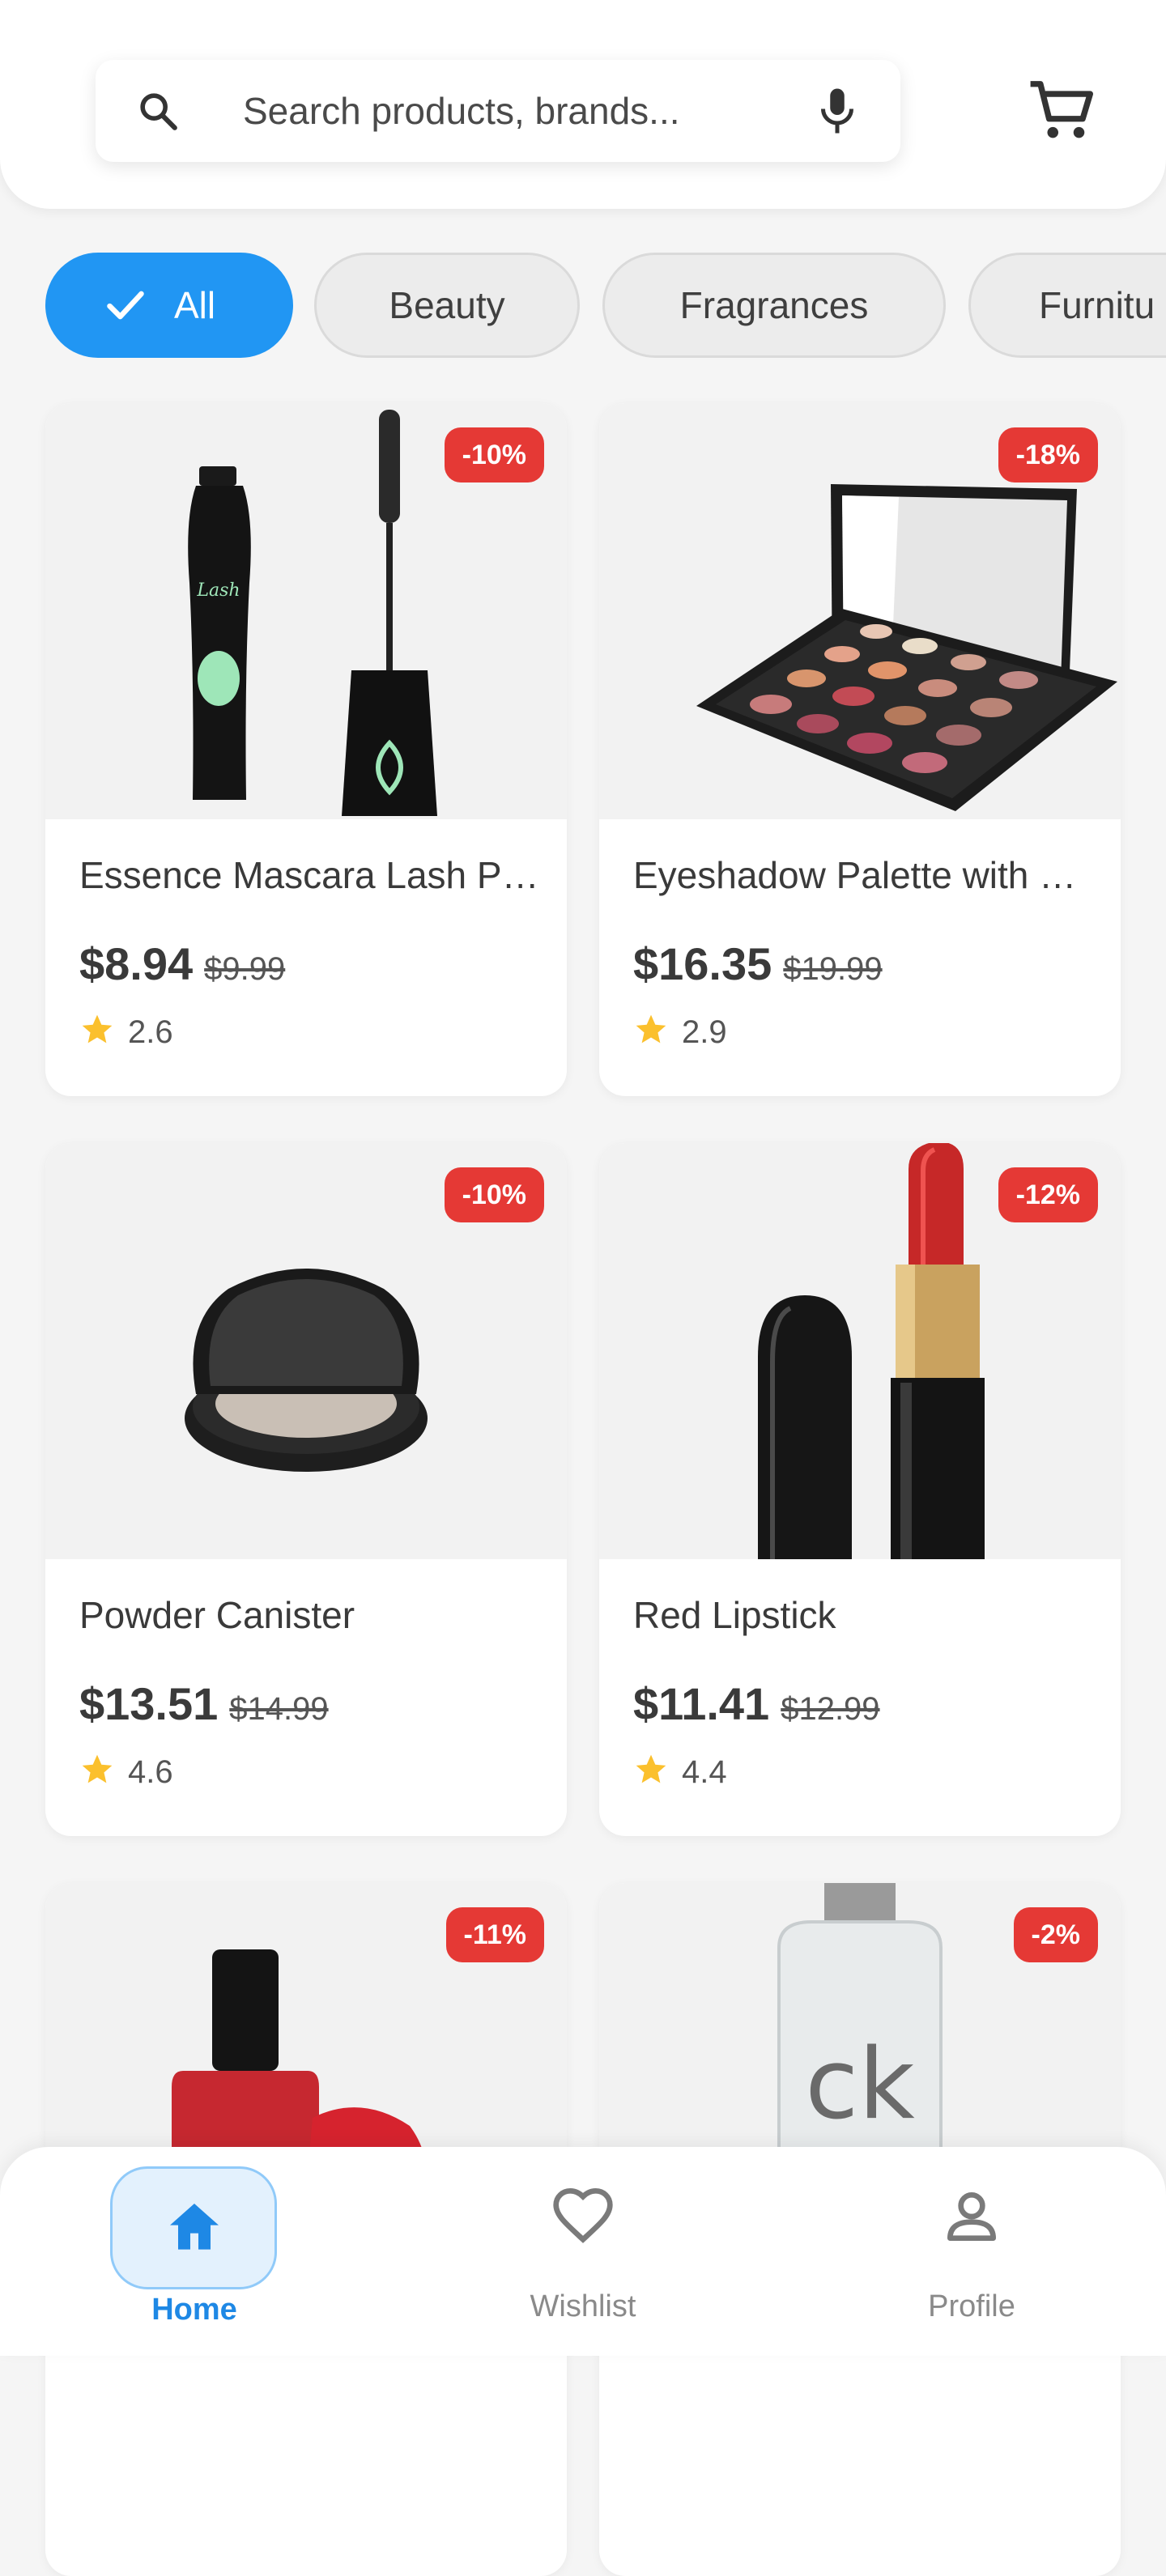  I want to click on product-price: $16.35 $19.99, so click(758, 964).